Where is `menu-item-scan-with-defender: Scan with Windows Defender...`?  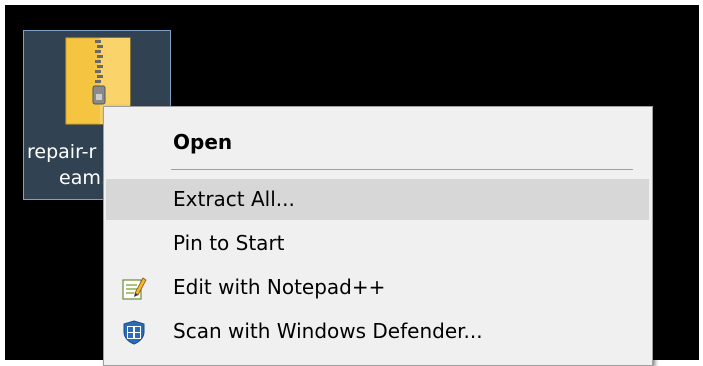
menu-item-scan-with-defender: Scan with Windows Defender... is located at coordinates (377, 331).